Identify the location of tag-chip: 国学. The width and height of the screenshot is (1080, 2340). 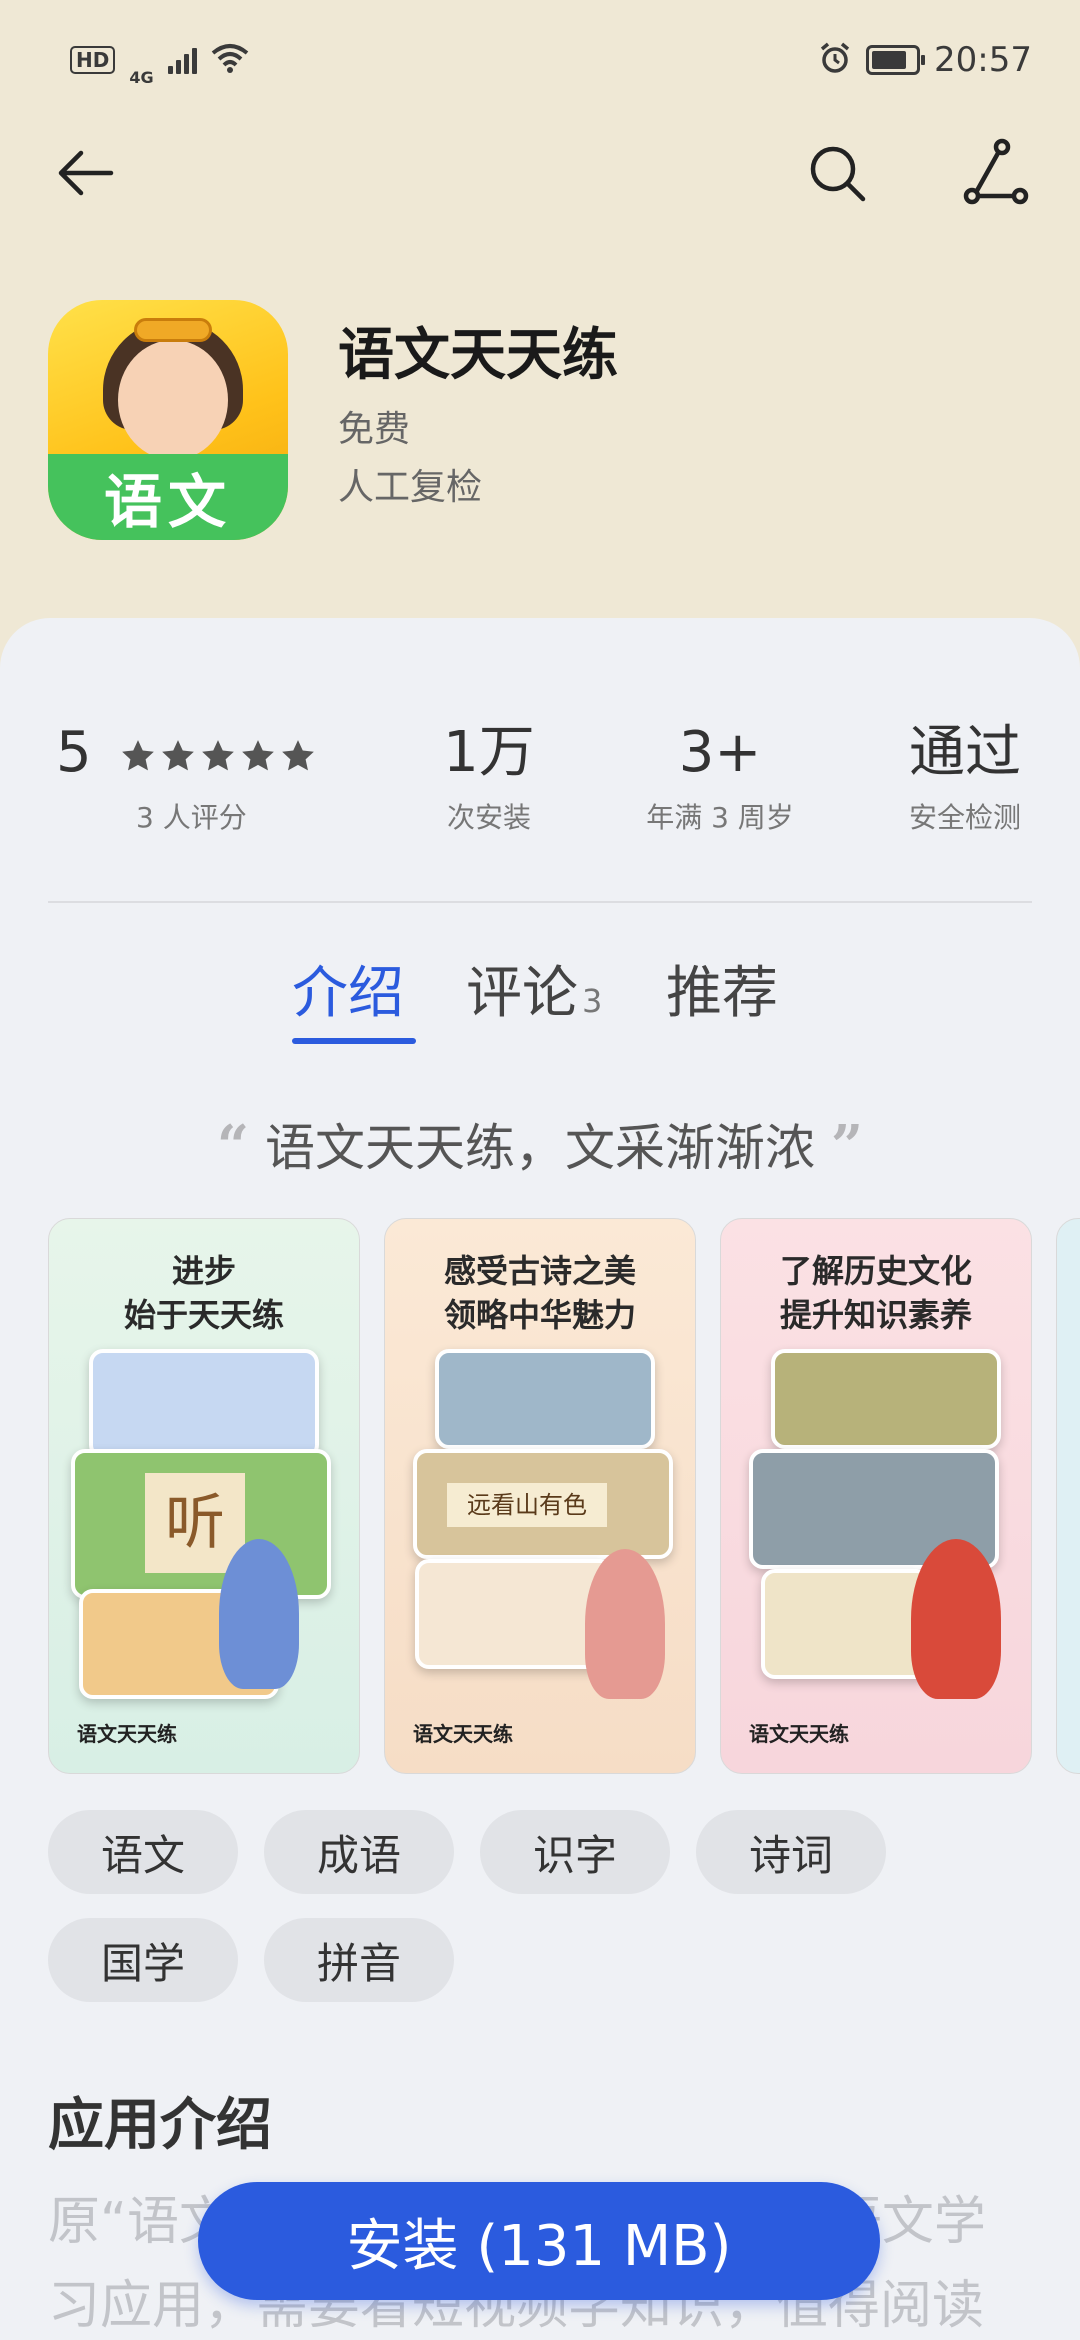
(143, 1960).